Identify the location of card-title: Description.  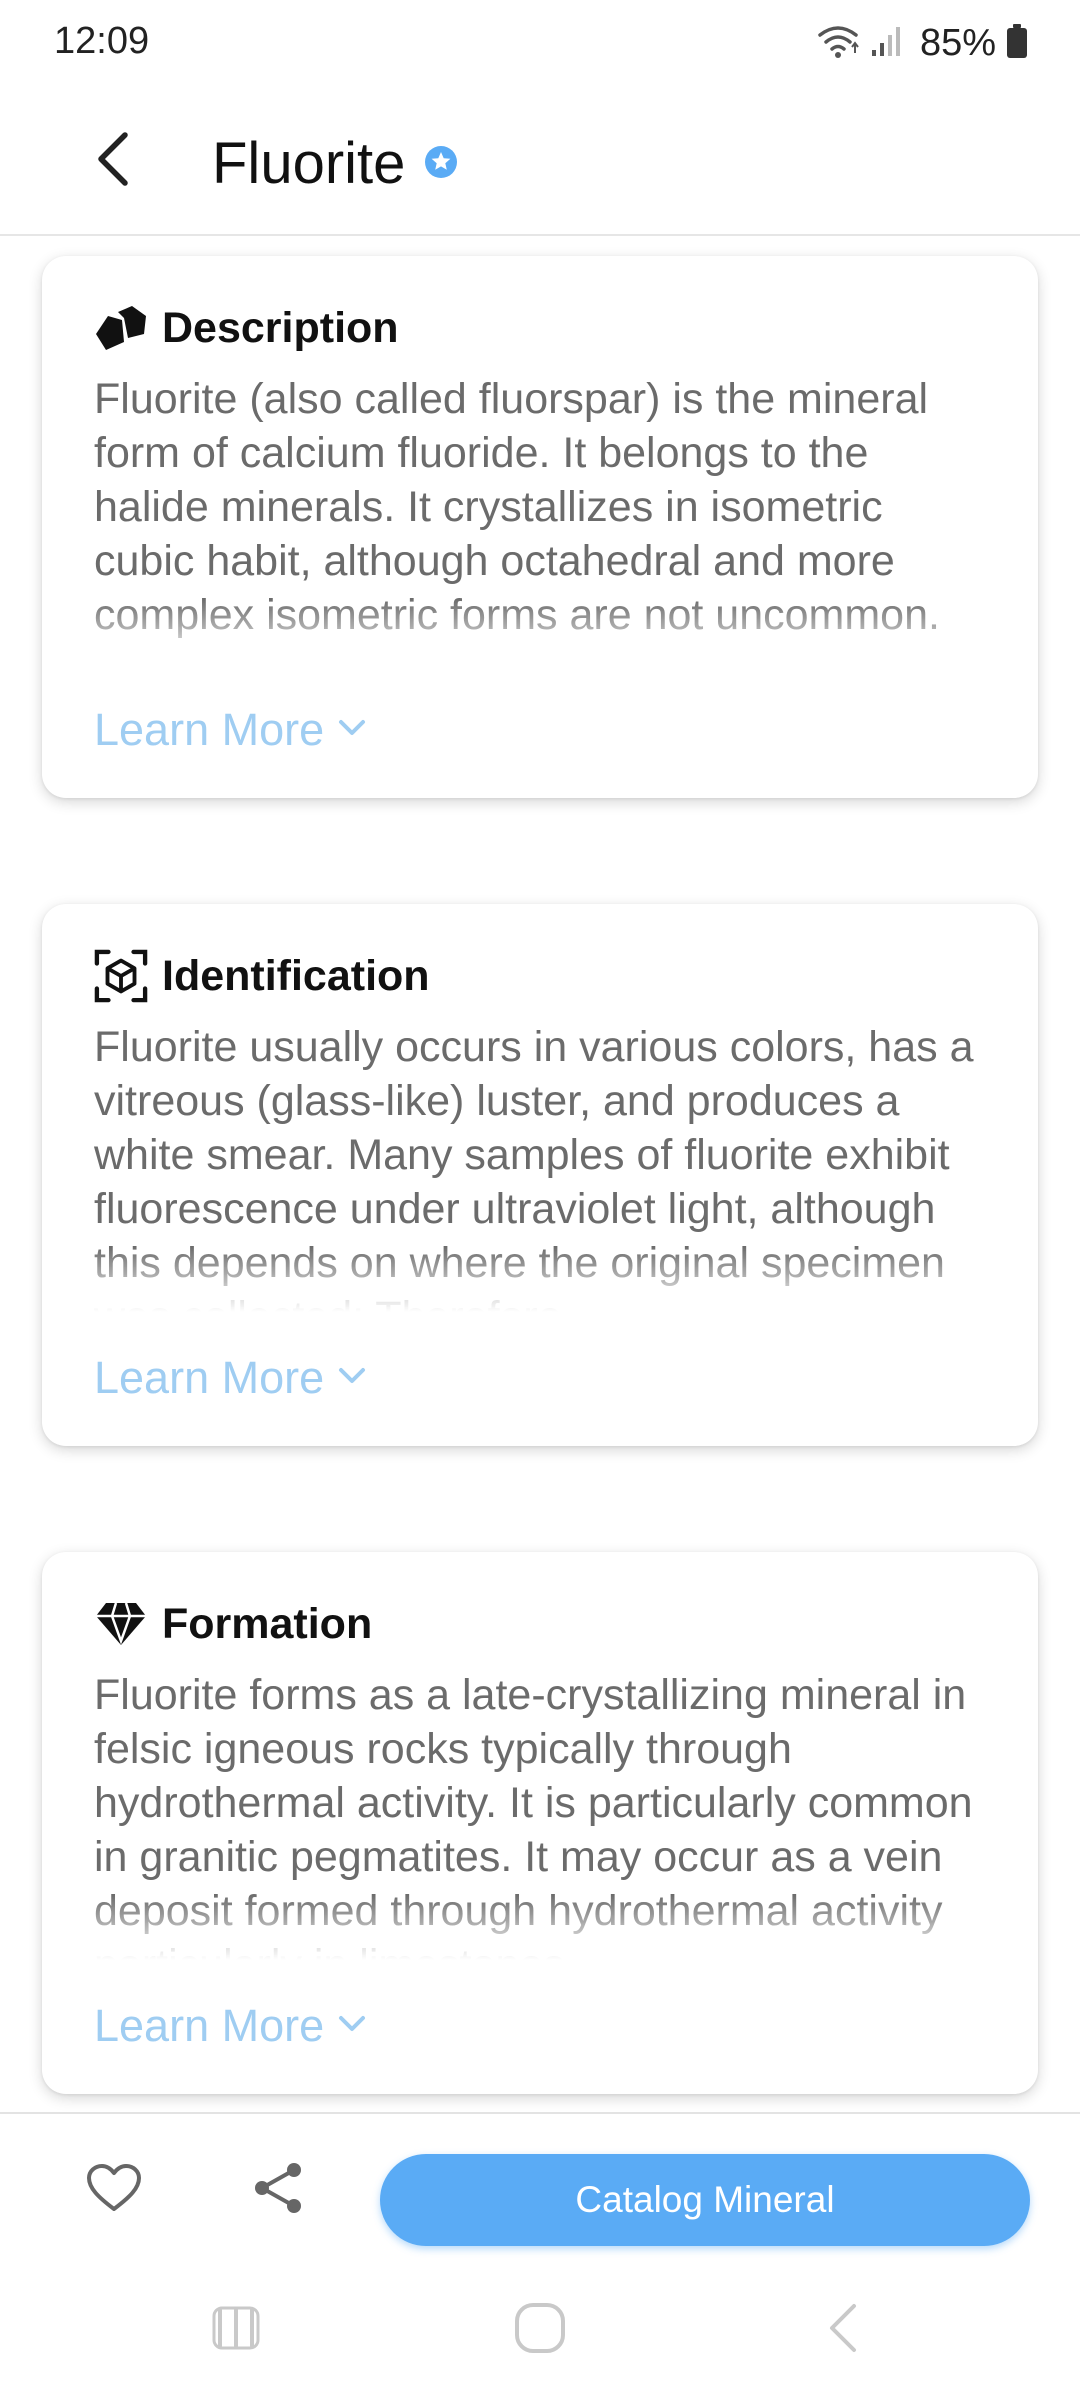
(280, 327).